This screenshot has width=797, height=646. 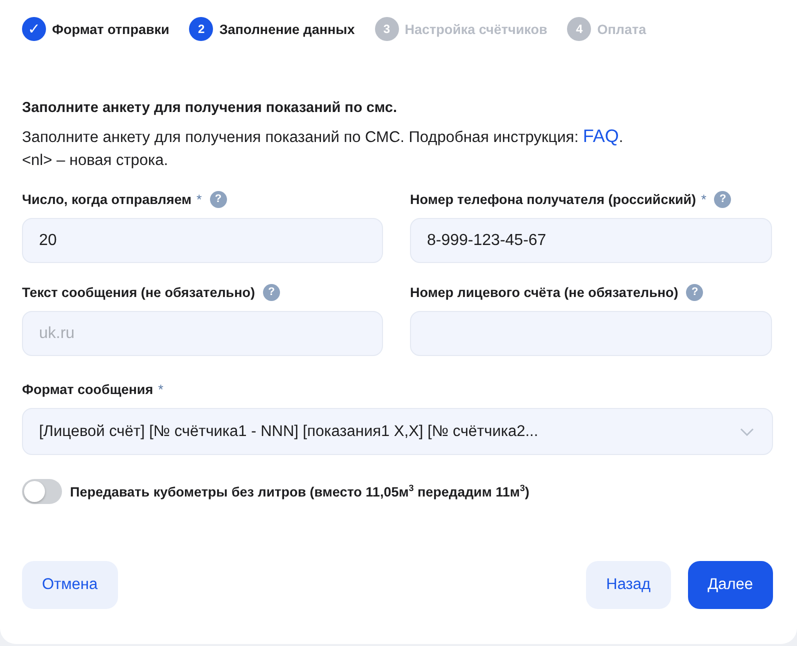 I want to click on field-label: Формат сообщения, so click(x=88, y=389).